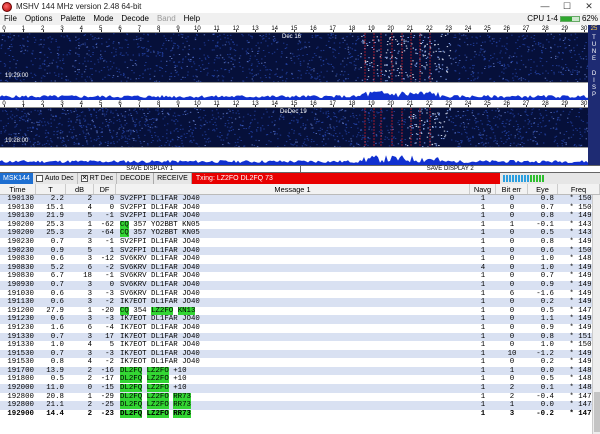 The width and height of the screenshot is (600, 434). I want to click on table-scrollbar, so click(596, 314).